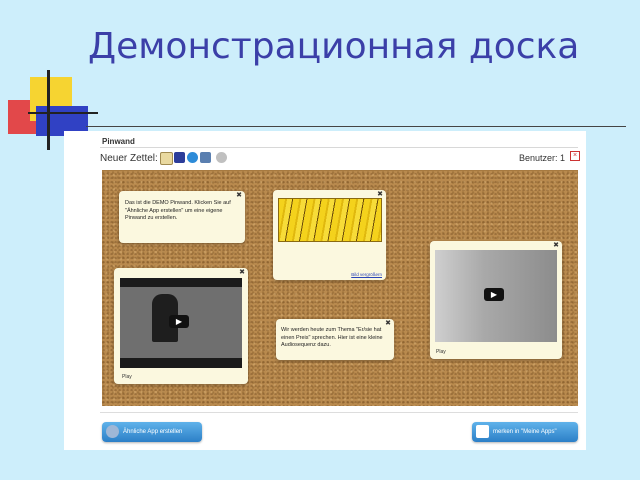 Image resolution: width=640 pixels, height=480 pixels. What do you see at coordinates (575, 156) in the screenshot?
I see `users-icon: ×` at bounding box center [575, 156].